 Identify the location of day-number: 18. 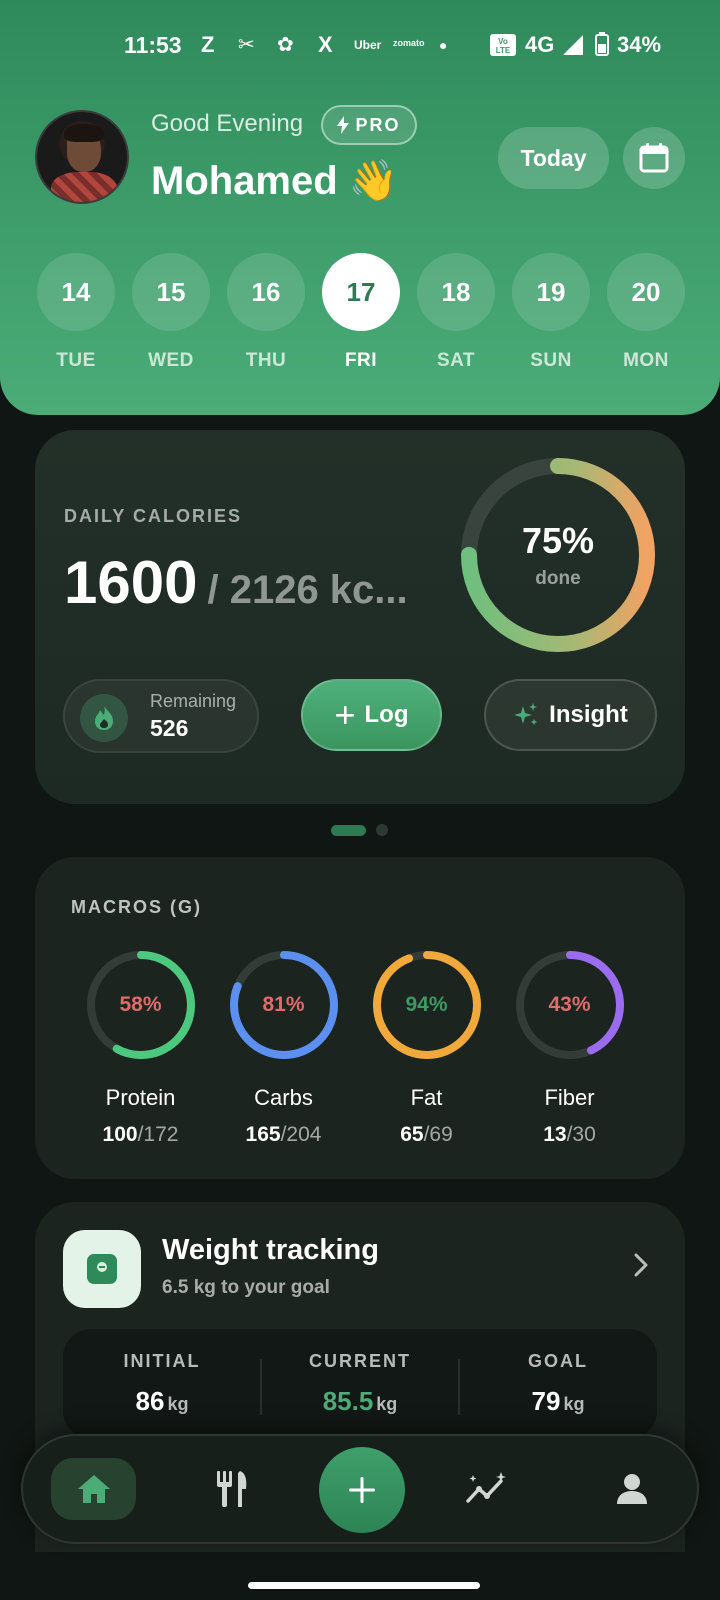
(456, 292).